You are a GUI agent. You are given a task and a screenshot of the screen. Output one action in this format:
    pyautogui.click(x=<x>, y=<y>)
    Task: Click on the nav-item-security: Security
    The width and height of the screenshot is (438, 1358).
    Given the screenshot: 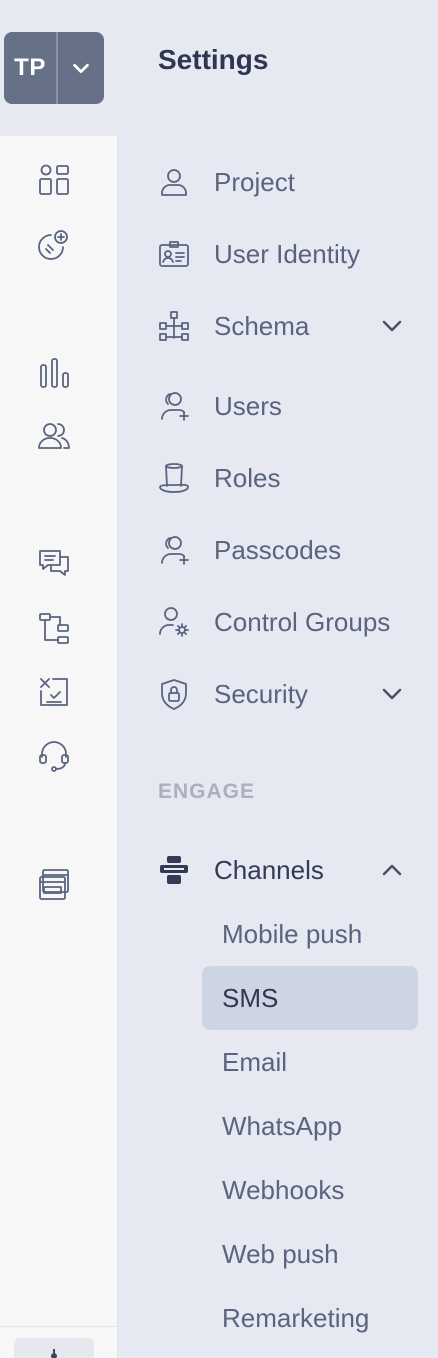 What is the action you would take?
    pyautogui.click(x=288, y=694)
    